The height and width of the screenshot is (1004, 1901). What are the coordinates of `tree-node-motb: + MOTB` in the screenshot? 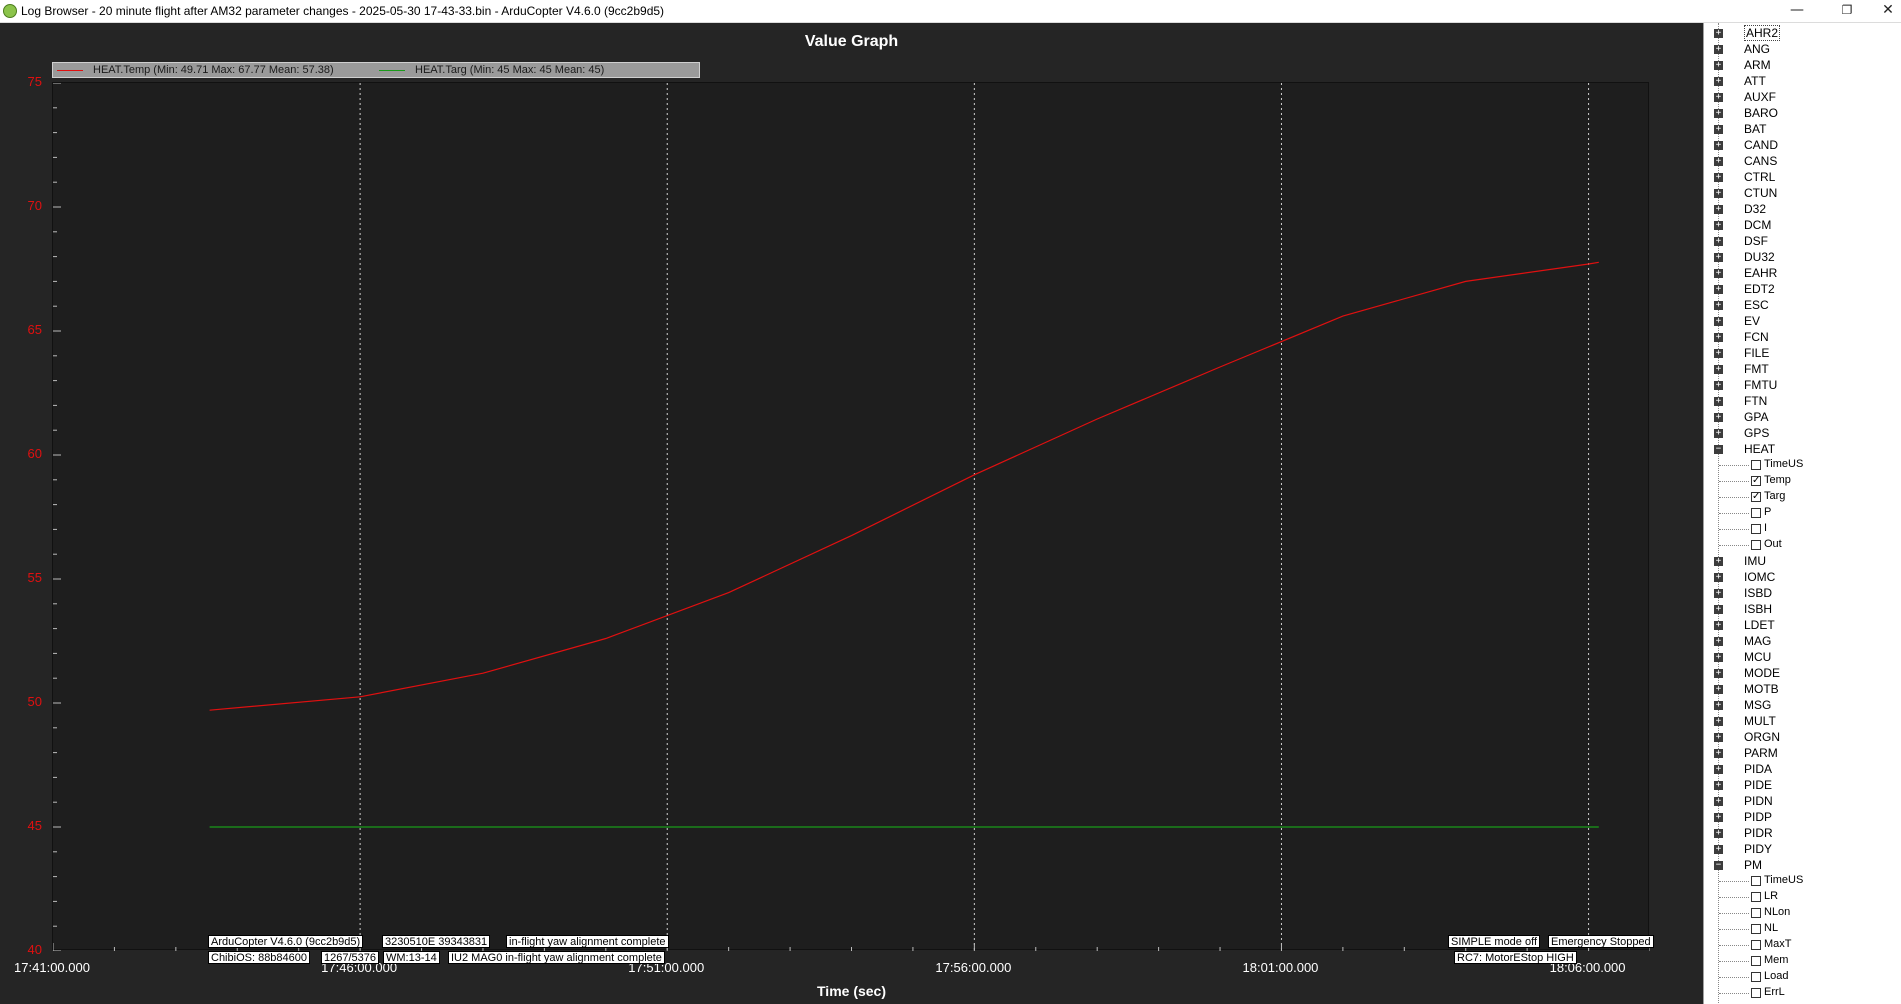 It's located at (1802, 689).